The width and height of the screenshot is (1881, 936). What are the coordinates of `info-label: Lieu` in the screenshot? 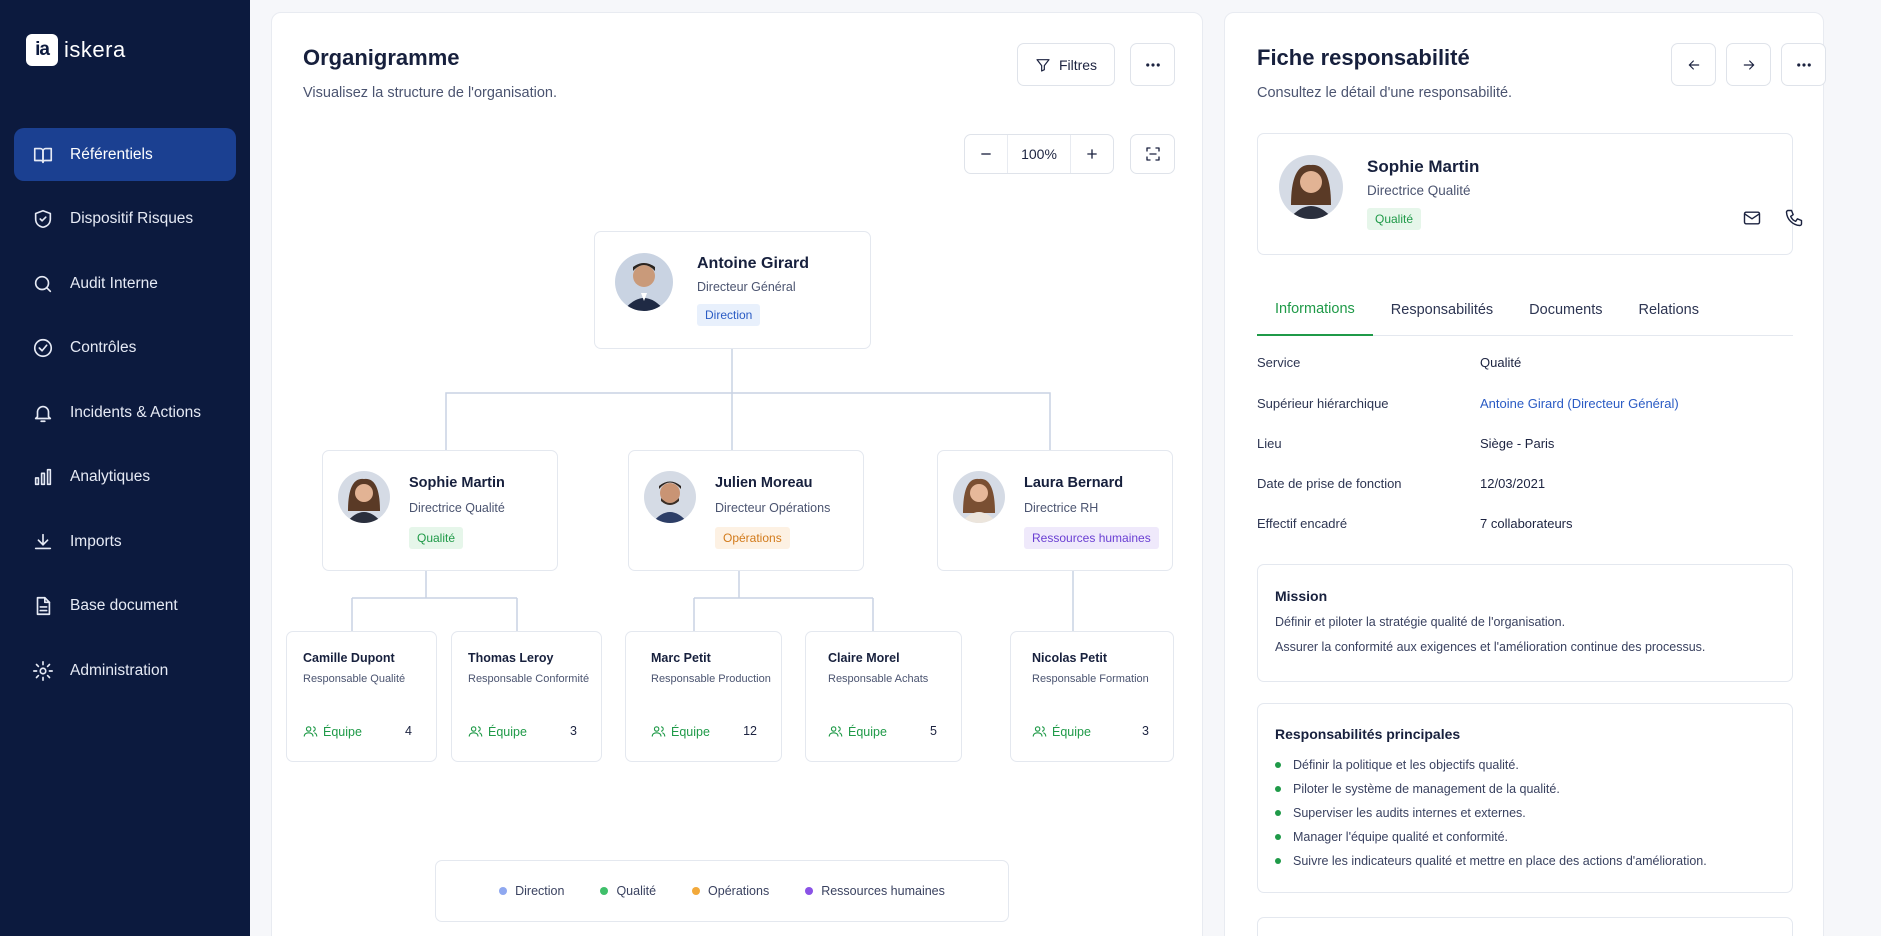 It's located at (1269, 443).